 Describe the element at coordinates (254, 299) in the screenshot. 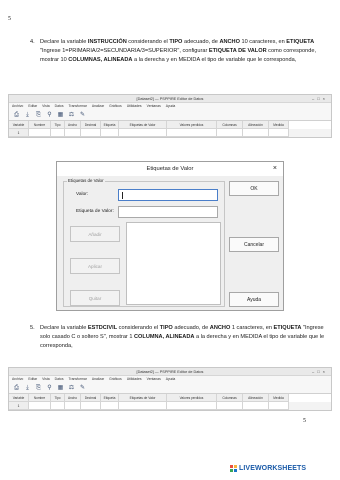

I see `help-button: Ayuda` at that location.